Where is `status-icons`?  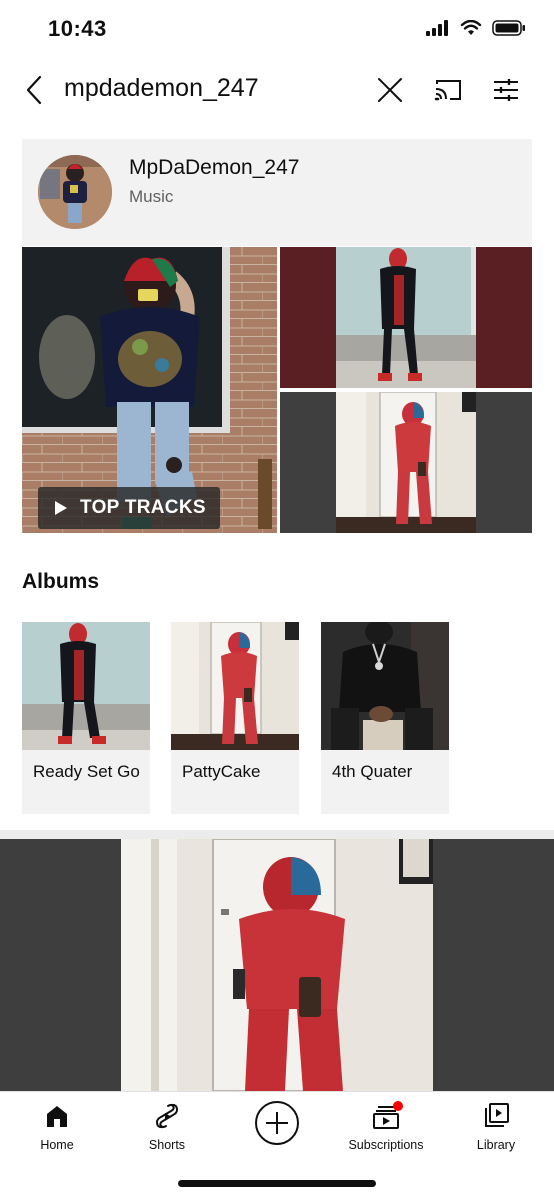 status-icons is located at coordinates (476, 28).